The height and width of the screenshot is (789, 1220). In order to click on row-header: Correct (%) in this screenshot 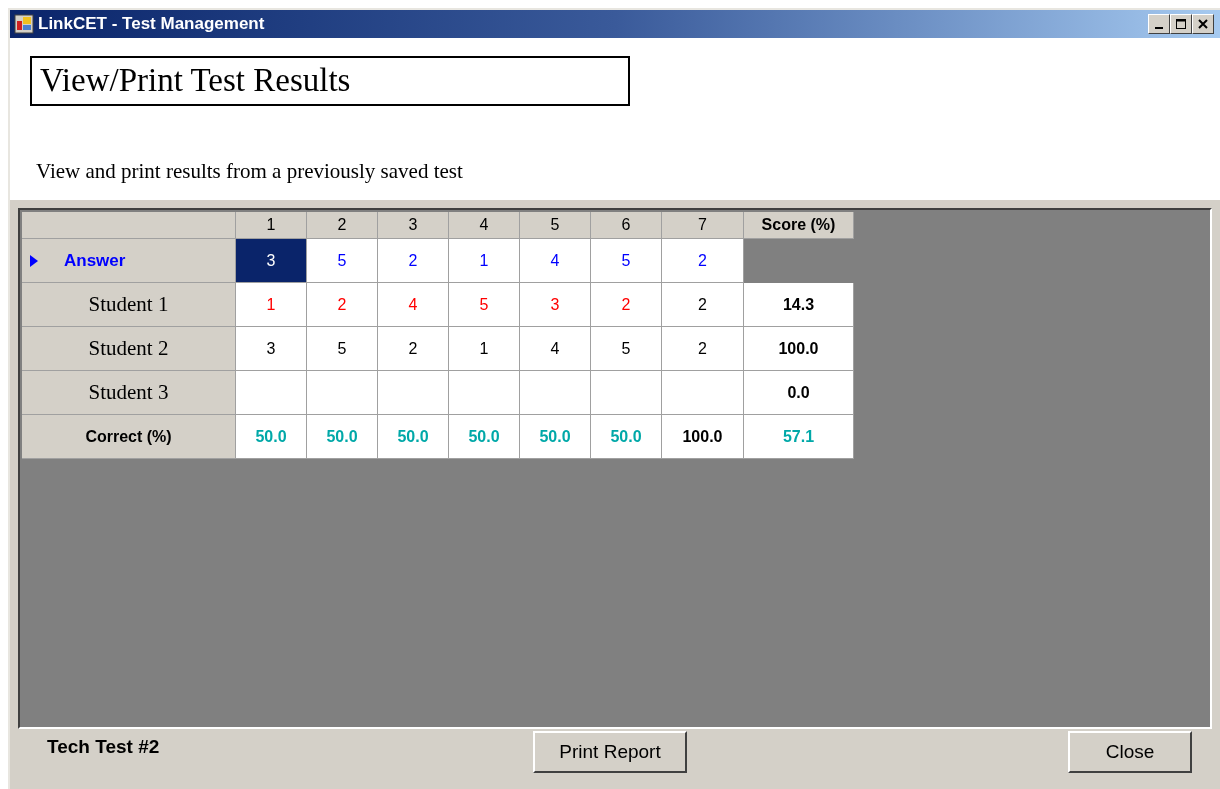, I will do `click(129, 437)`.